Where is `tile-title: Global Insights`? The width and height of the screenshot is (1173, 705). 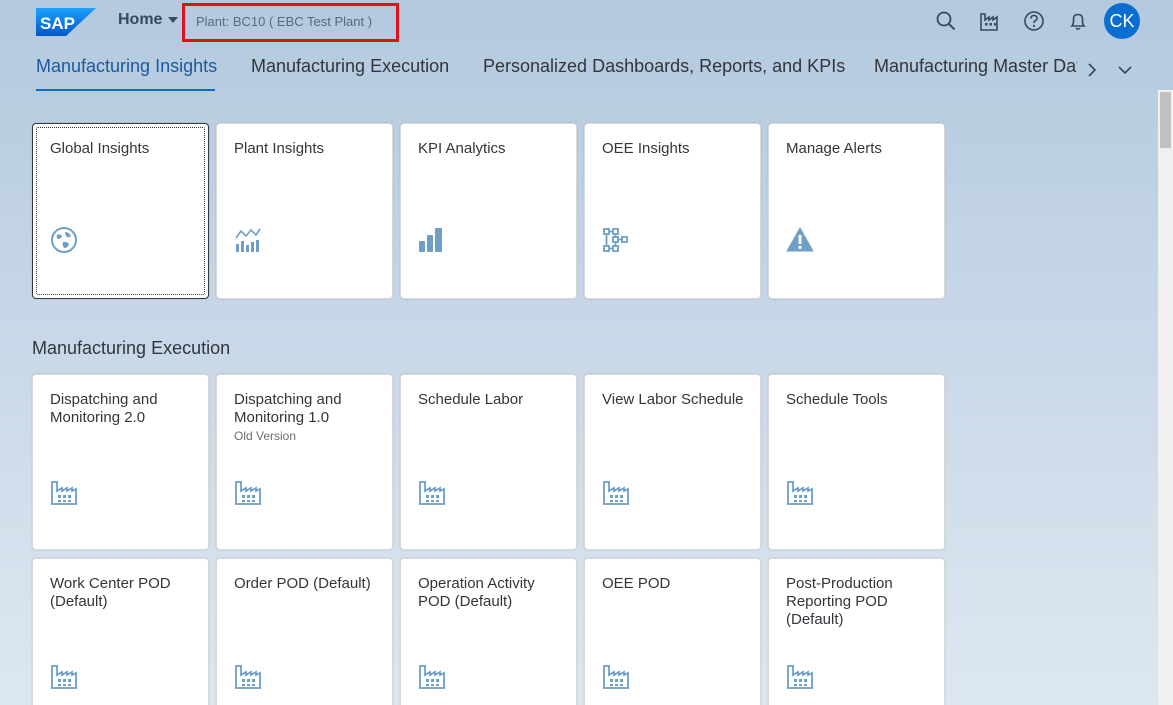
tile-title: Global Insights is located at coordinates (100, 148).